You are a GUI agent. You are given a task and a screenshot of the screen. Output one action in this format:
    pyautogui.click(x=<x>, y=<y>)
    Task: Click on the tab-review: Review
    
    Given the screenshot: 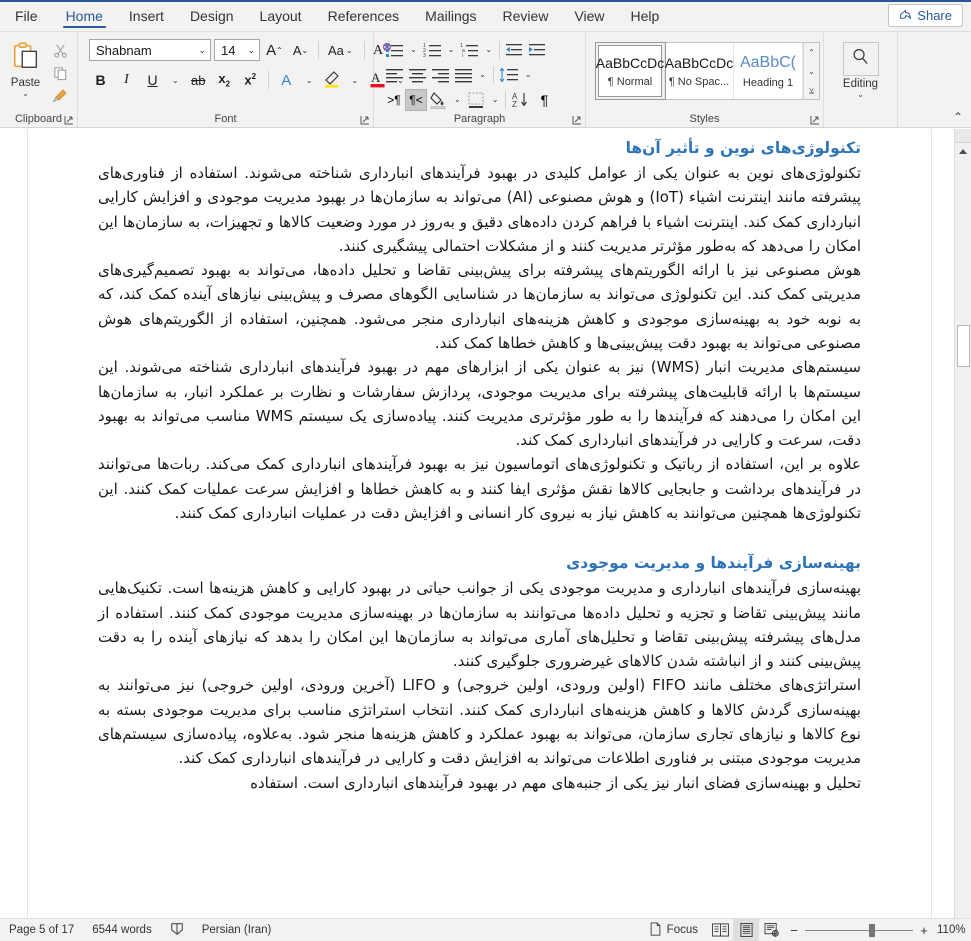 What is the action you would take?
    pyautogui.click(x=526, y=15)
    